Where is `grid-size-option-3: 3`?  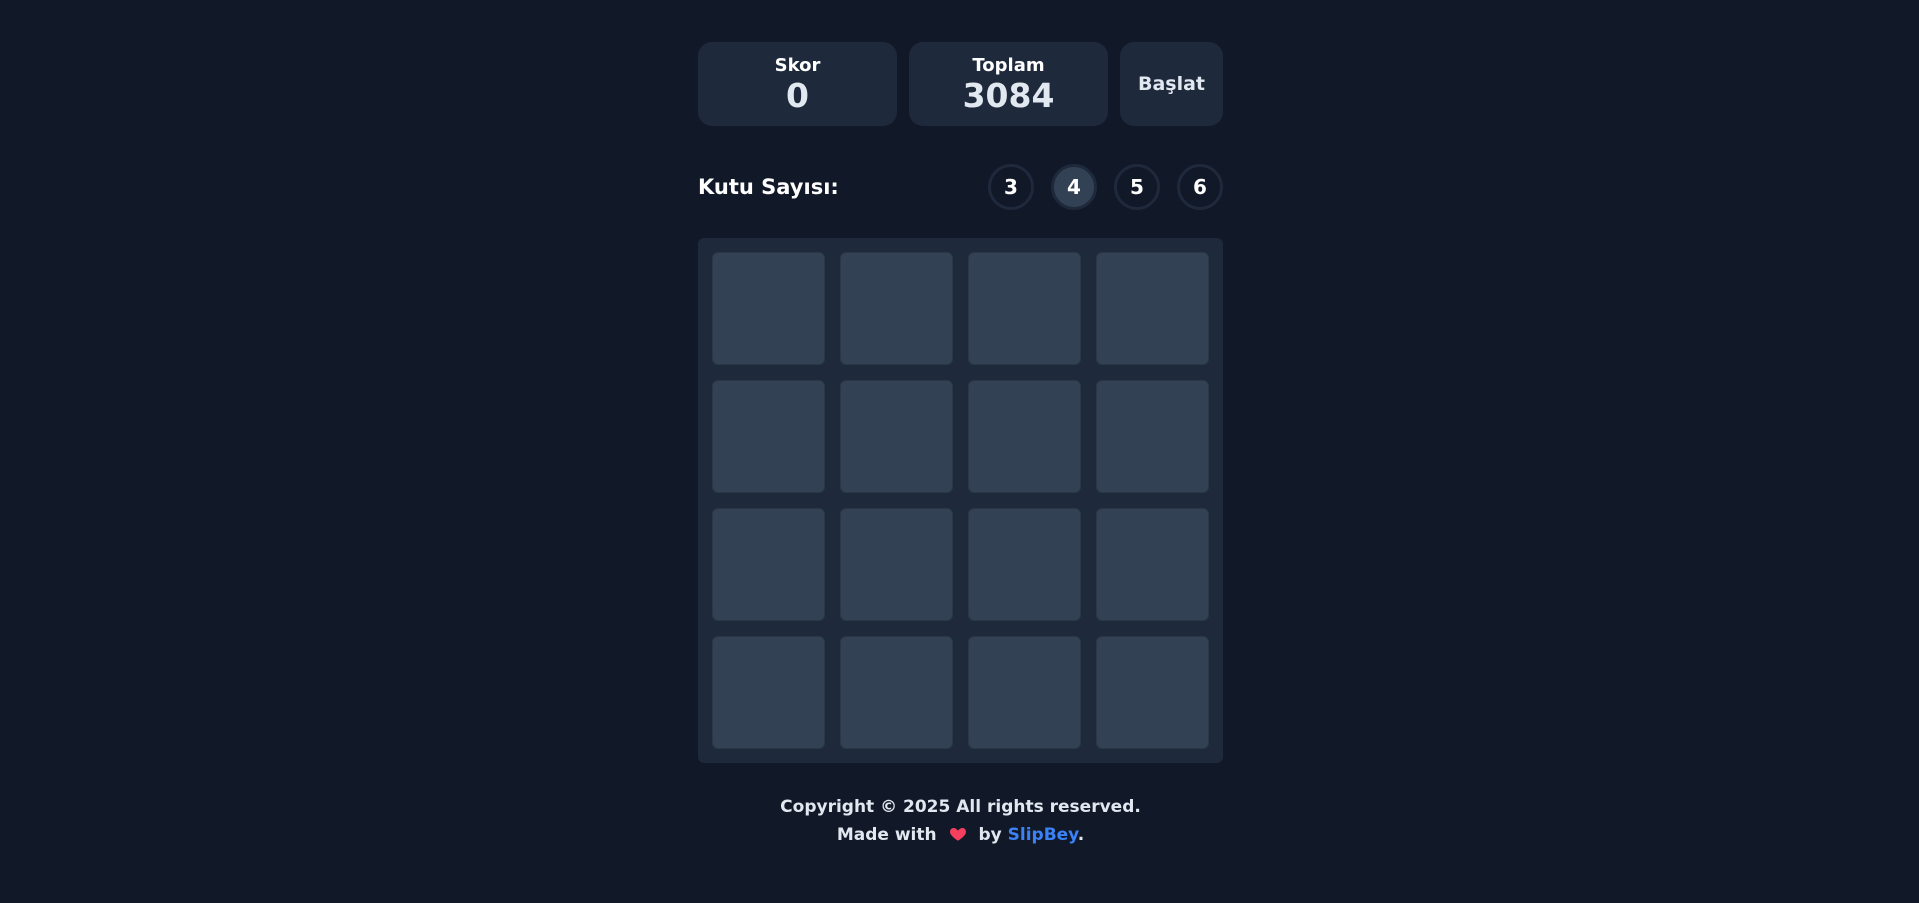 grid-size-option-3: 3 is located at coordinates (1011, 187).